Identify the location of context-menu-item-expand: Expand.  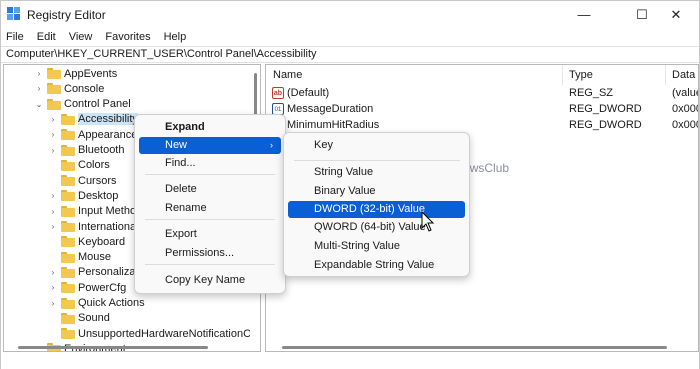
(210, 127).